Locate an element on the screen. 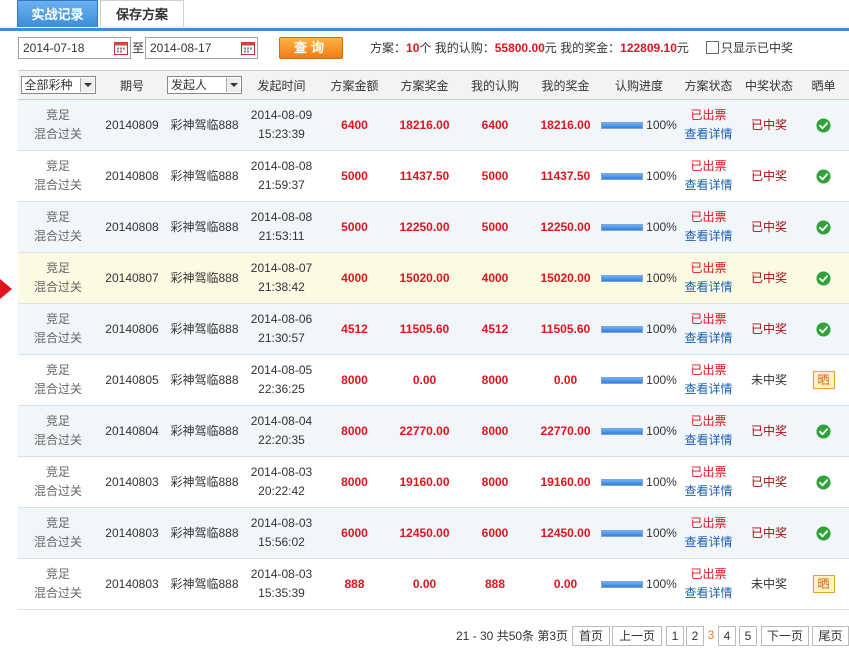  my-subscription-value: 55800.00 is located at coordinates (519, 48).